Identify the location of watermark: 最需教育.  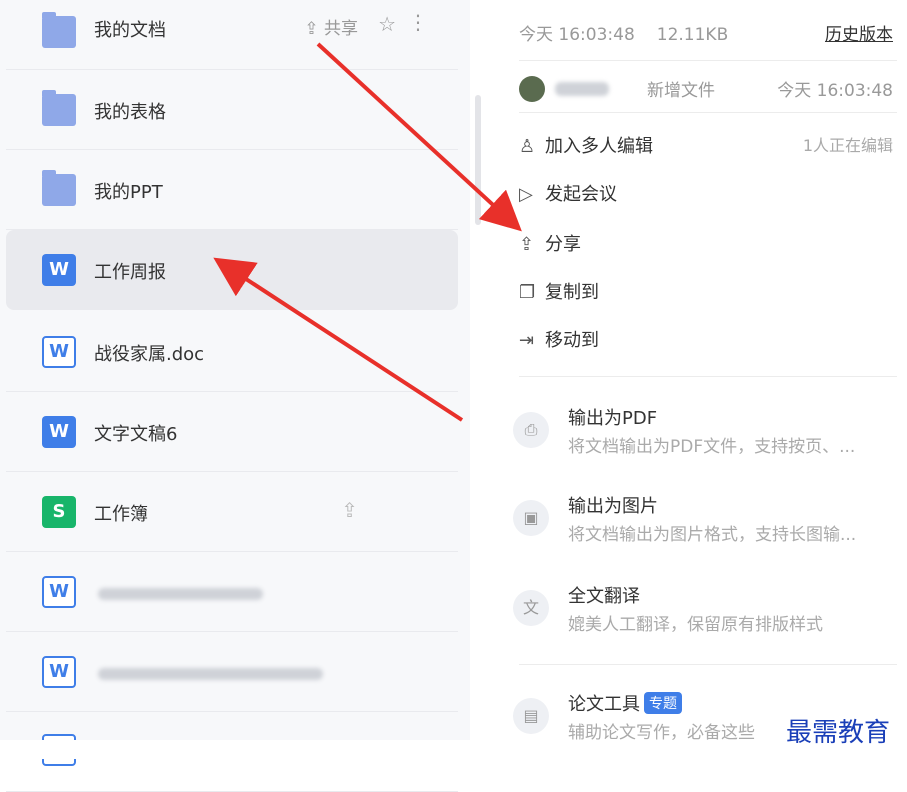
(838, 733).